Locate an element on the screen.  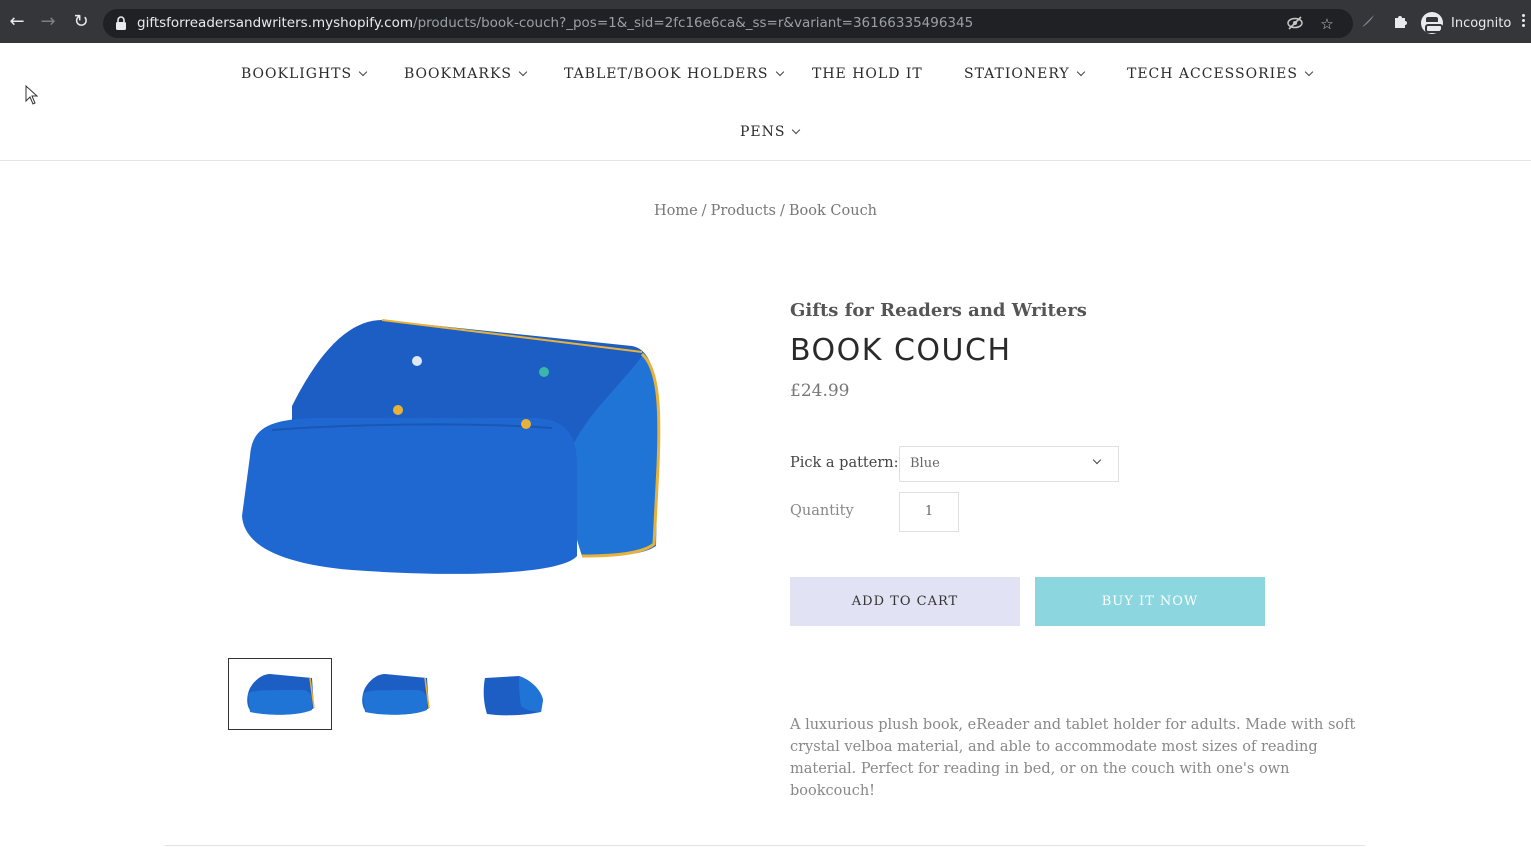
nav-label: STATIONERY is located at coordinates (1017, 74).